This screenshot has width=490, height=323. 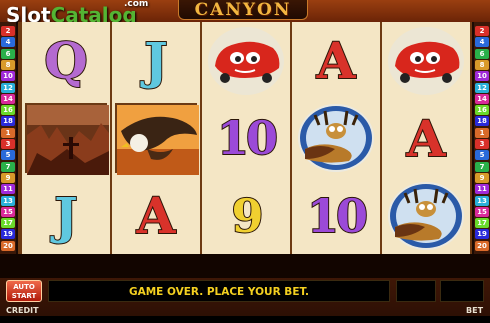 I want to click on payline-left-11: 11, so click(x=8, y=189).